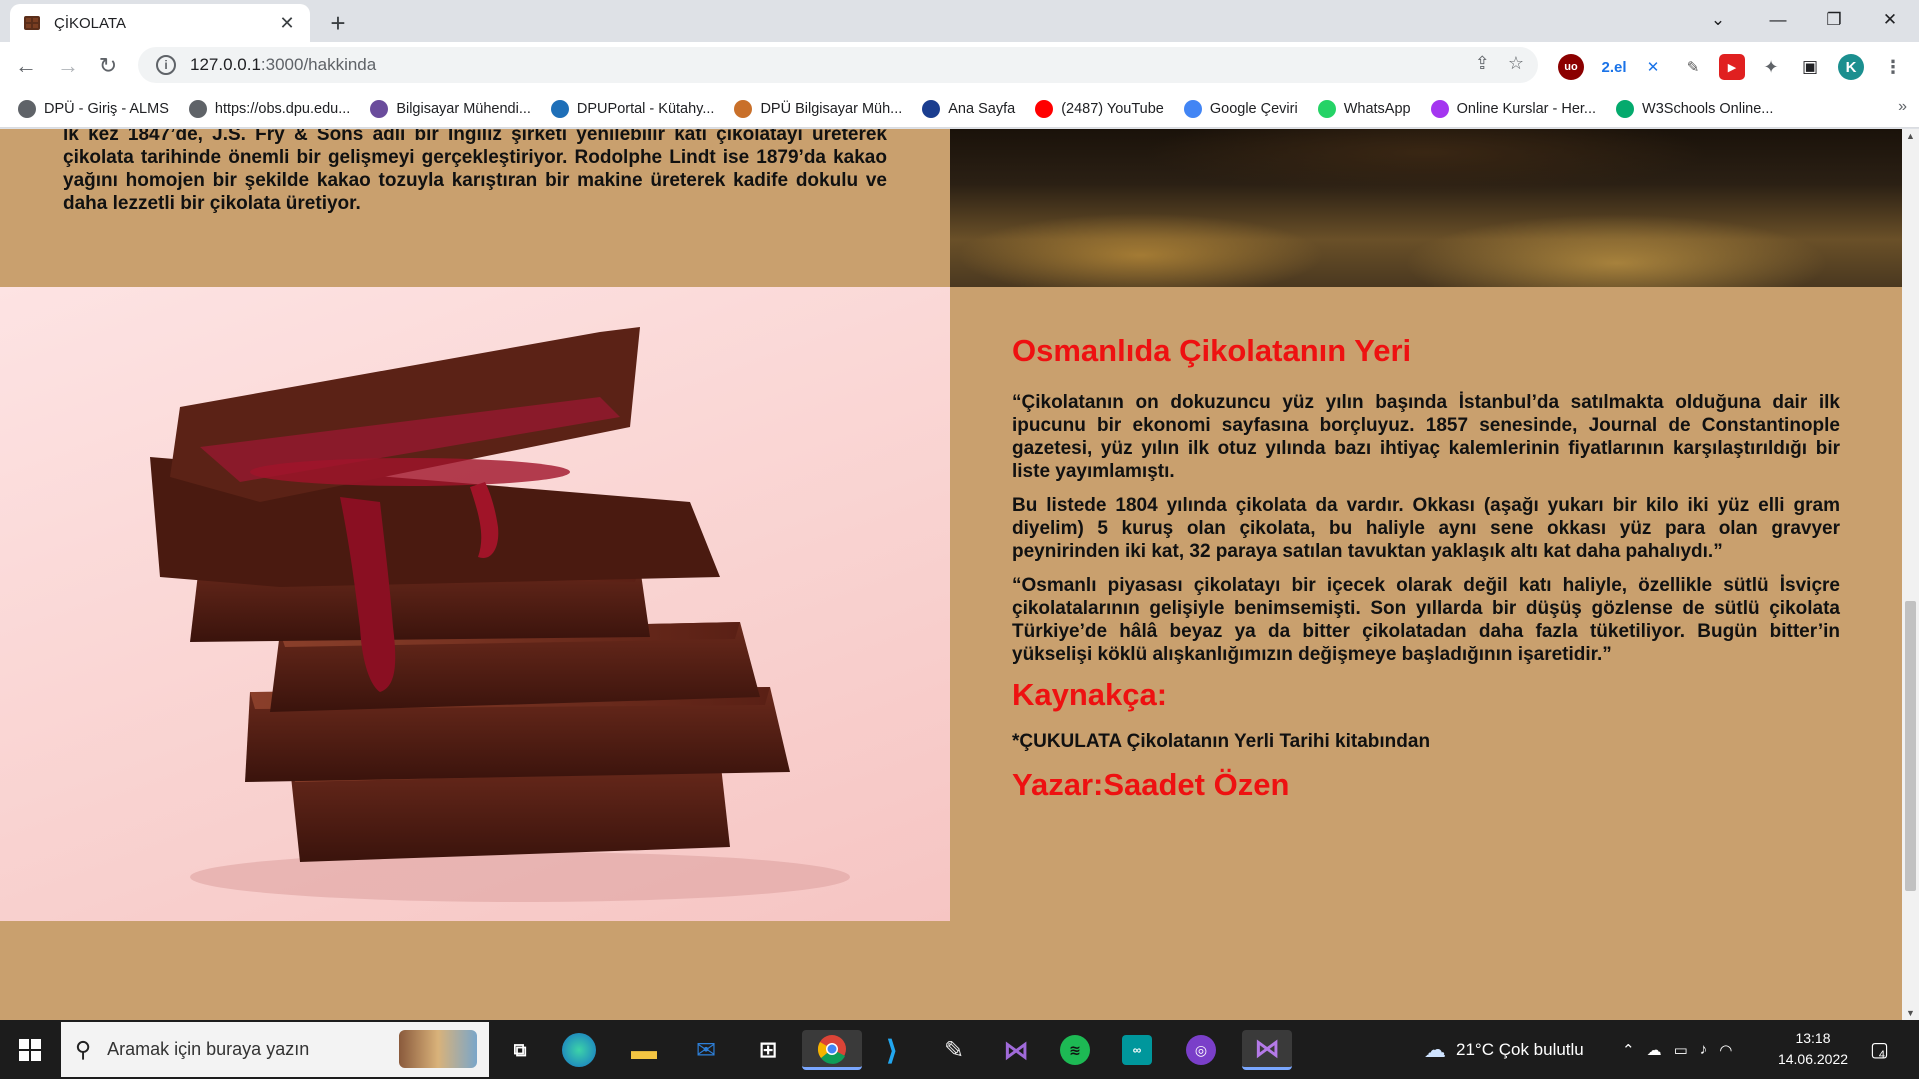 The width and height of the screenshot is (1919, 1079). Describe the element at coordinates (931, 108) in the screenshot. I see `btk-logo-icon` at that location.